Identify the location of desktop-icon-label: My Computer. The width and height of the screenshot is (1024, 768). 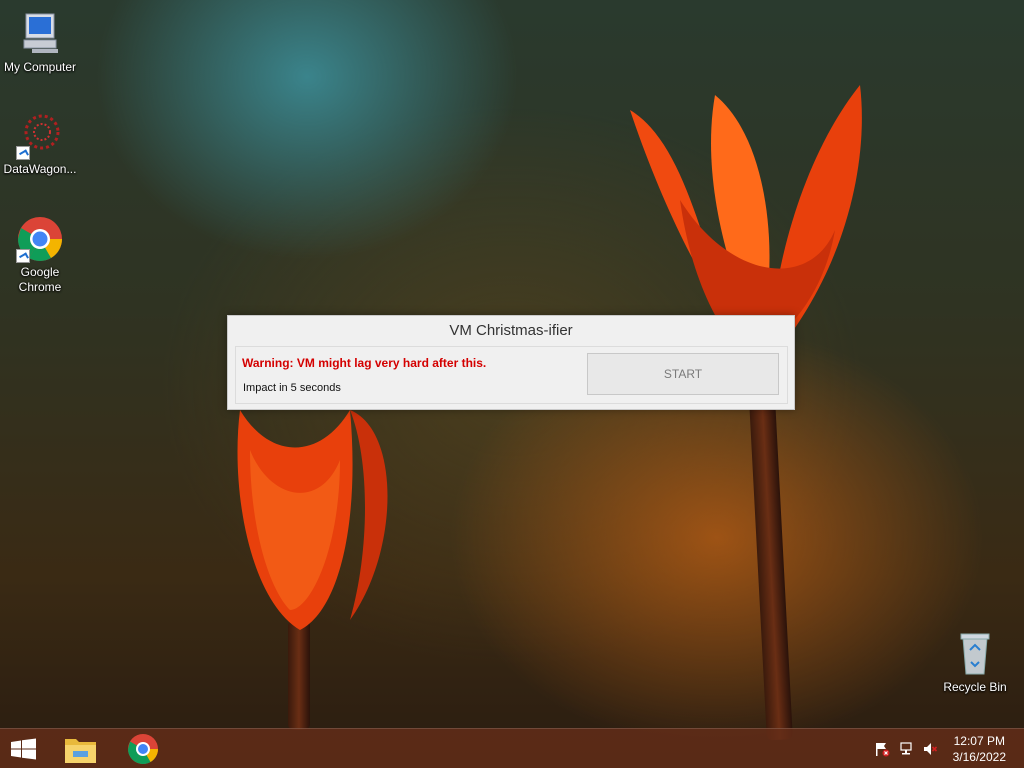
(40, 67).